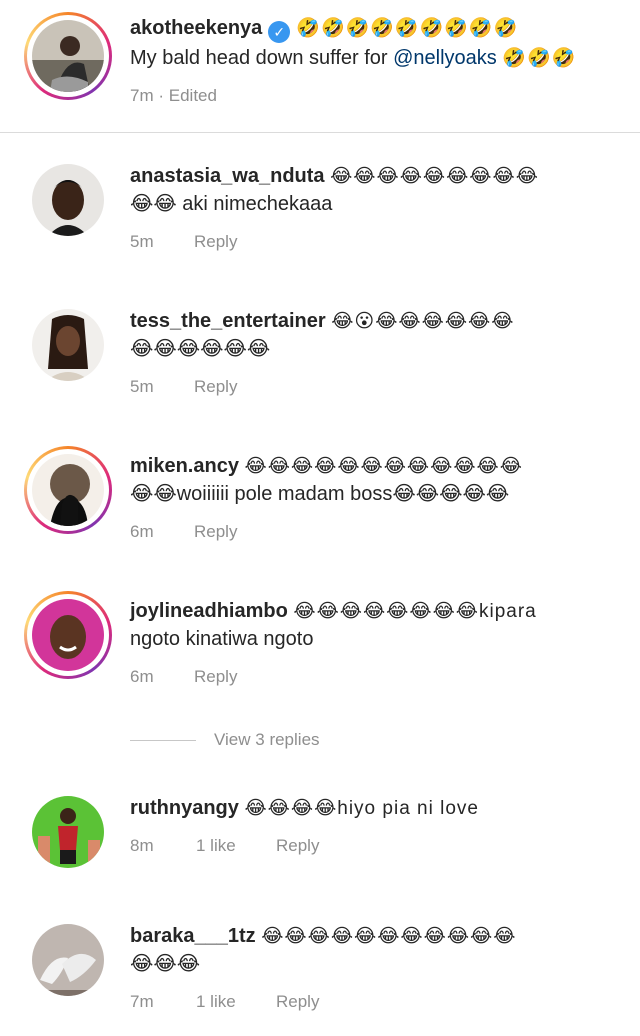 This screenshot has width=640, height=1036. What do you see at coordinates (320, 494) in the screenshot?
I see `comment-text-line2: 😂😂woiiiiii pole madam boss😂😂😂😂😂` at bounding box center [320, 494].